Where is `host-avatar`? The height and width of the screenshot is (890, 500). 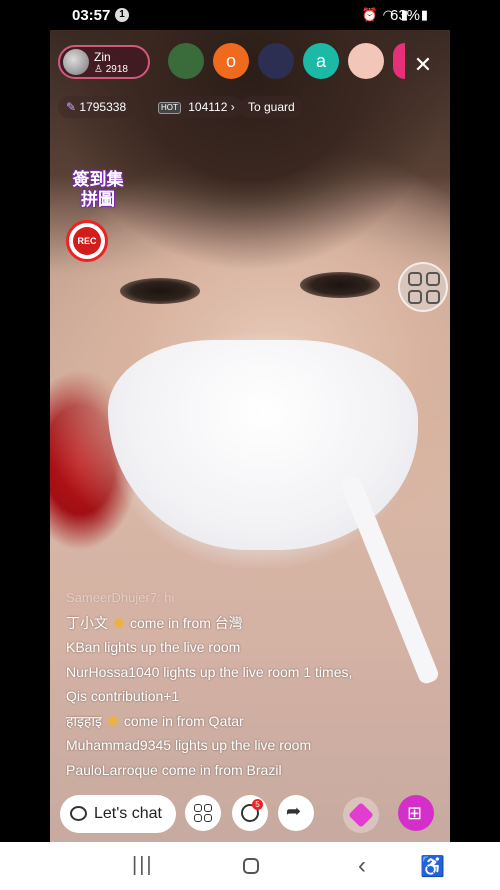 host-avatar is located at coordinates (76, 62).